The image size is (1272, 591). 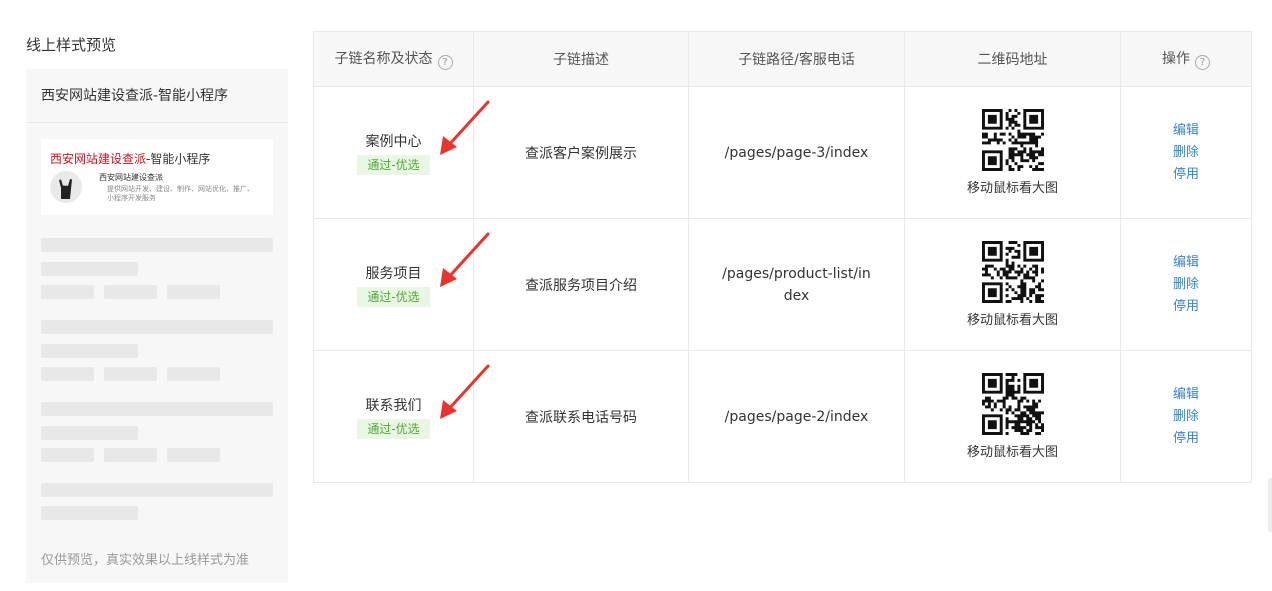 I want to click on col-header-name-status: 子链名称及状态?, so click(x=393, y=59).